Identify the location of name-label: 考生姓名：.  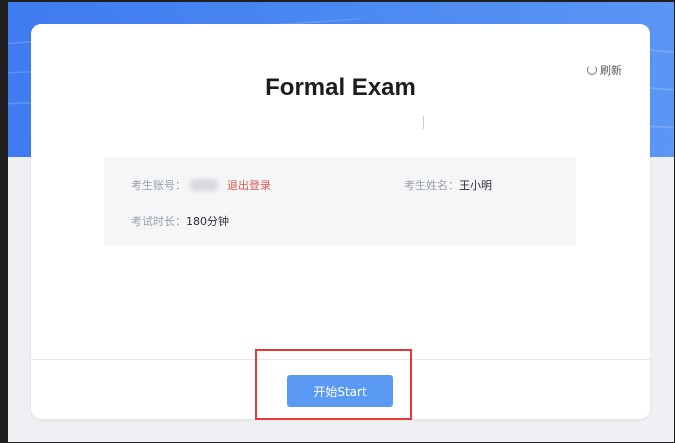
(431, 185).